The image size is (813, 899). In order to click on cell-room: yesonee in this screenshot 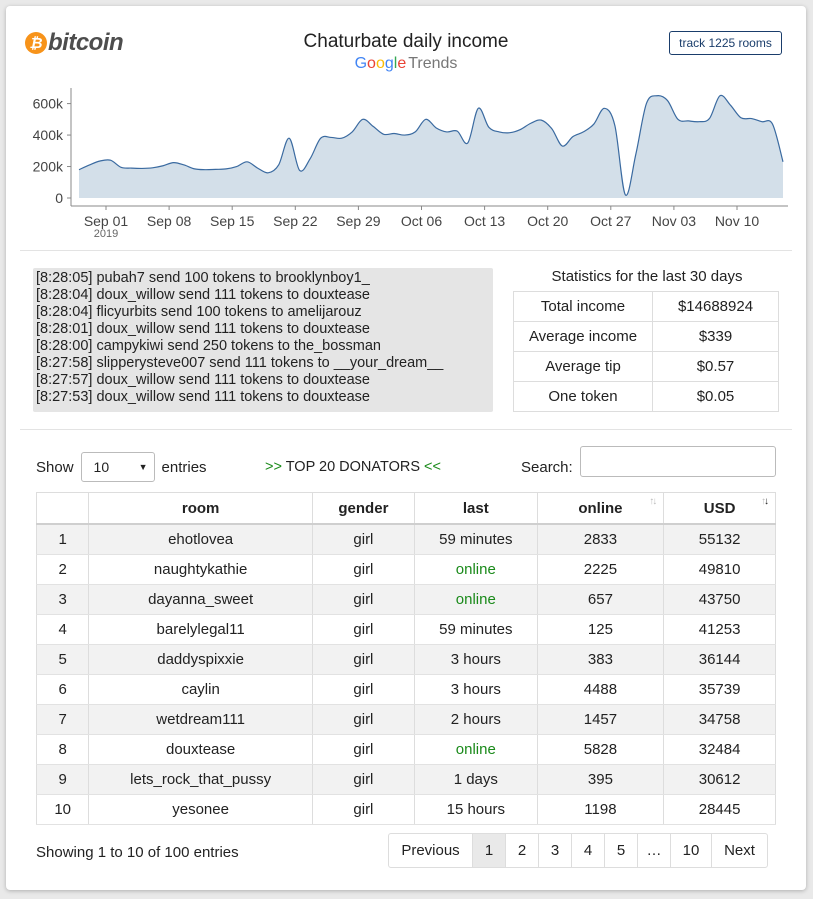, I will do `click(200, 809)`.